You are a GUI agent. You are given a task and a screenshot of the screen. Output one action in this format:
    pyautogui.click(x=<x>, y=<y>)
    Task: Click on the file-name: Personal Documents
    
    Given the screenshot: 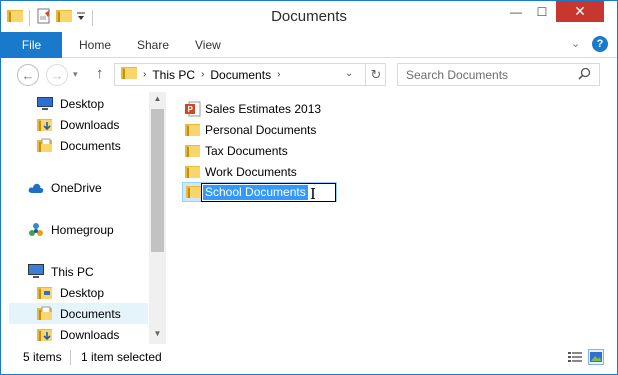 What is the action you would take?
    pyautogui.click(x=261, y=130)
    